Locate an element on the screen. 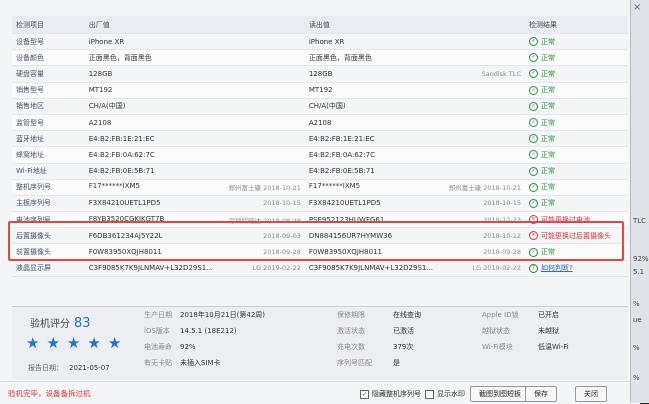 This screenshot has height=404, width=649. row-factory-value: iPhone XR is located at coordinates (194, 42).